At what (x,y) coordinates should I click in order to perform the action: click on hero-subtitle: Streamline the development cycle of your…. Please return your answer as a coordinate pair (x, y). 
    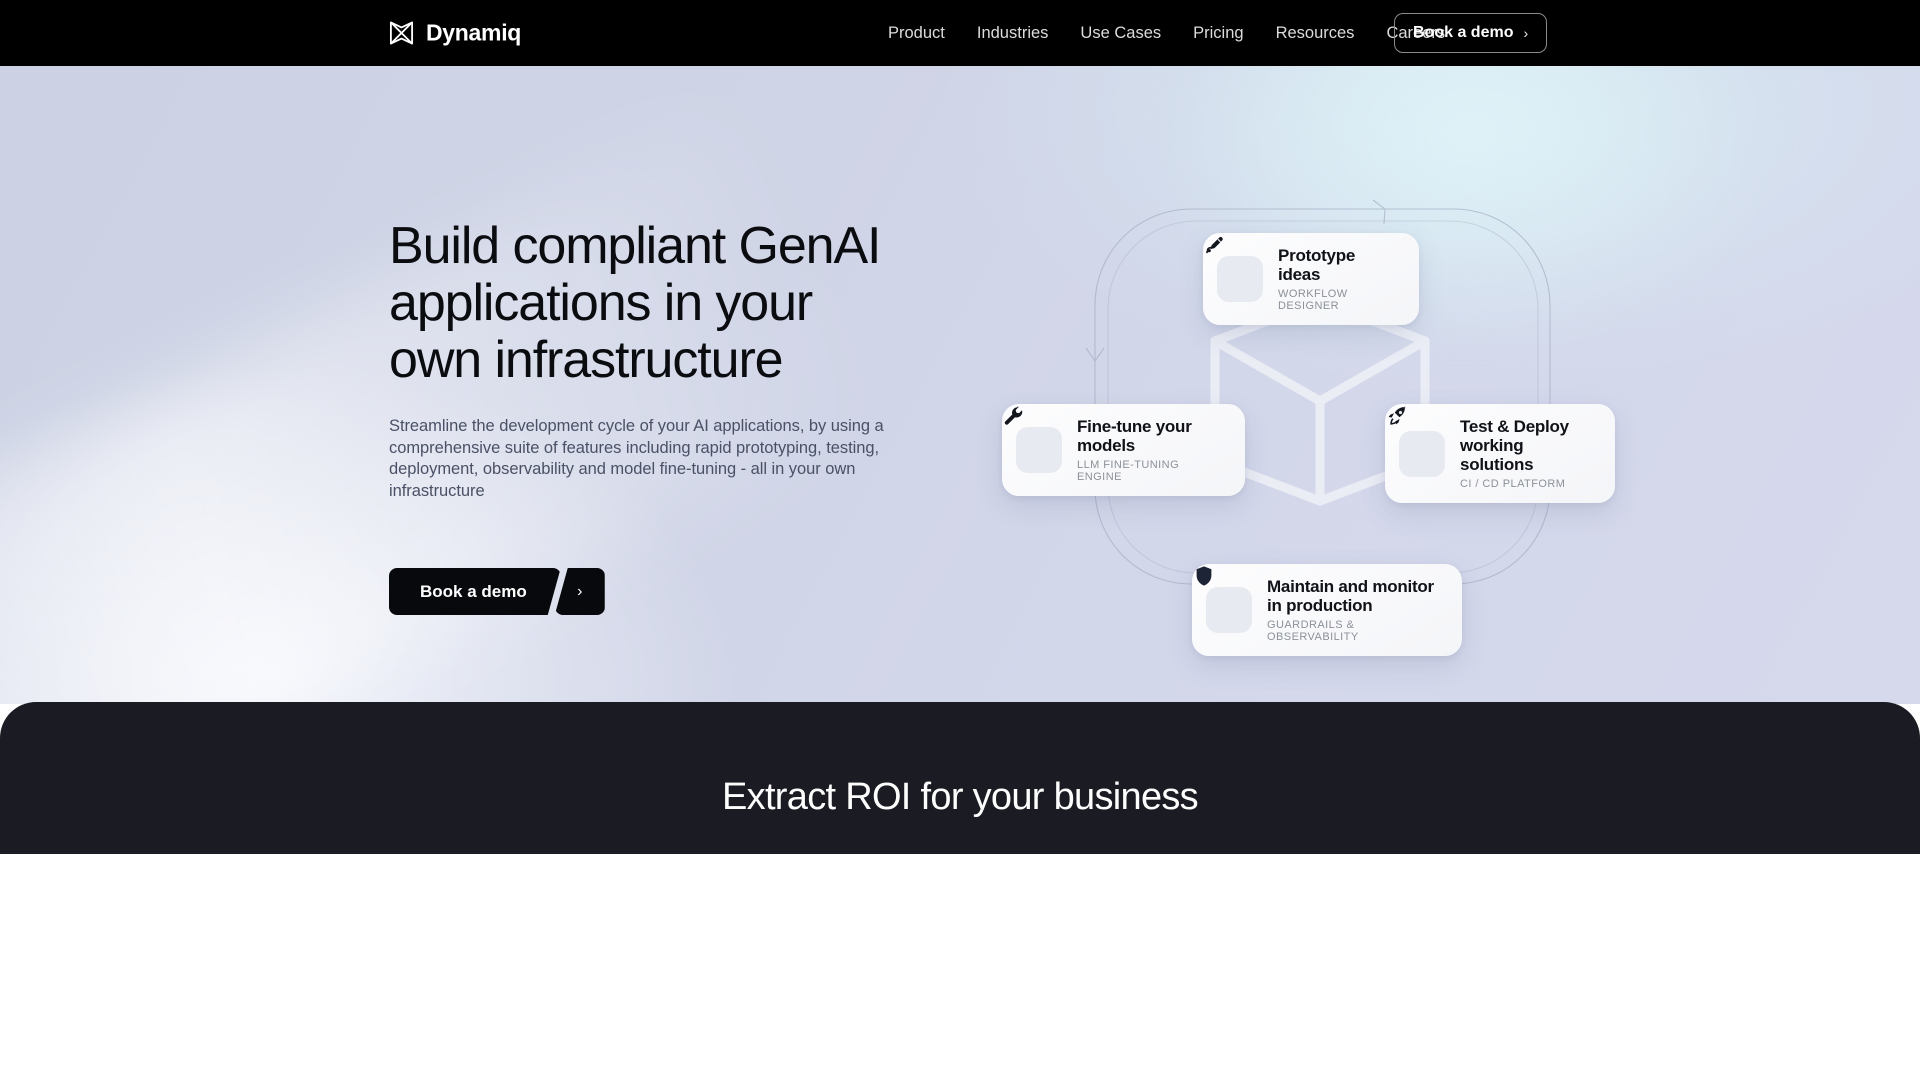
    Looking at the image, I should click on (636, 458).